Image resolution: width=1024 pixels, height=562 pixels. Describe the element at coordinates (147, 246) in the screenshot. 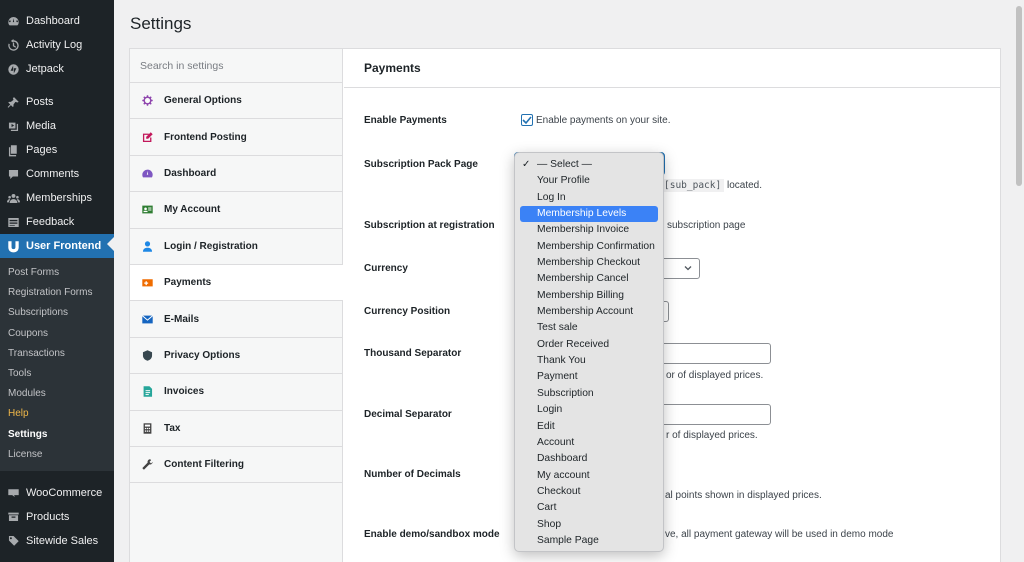

I see `user-icon` at that location.